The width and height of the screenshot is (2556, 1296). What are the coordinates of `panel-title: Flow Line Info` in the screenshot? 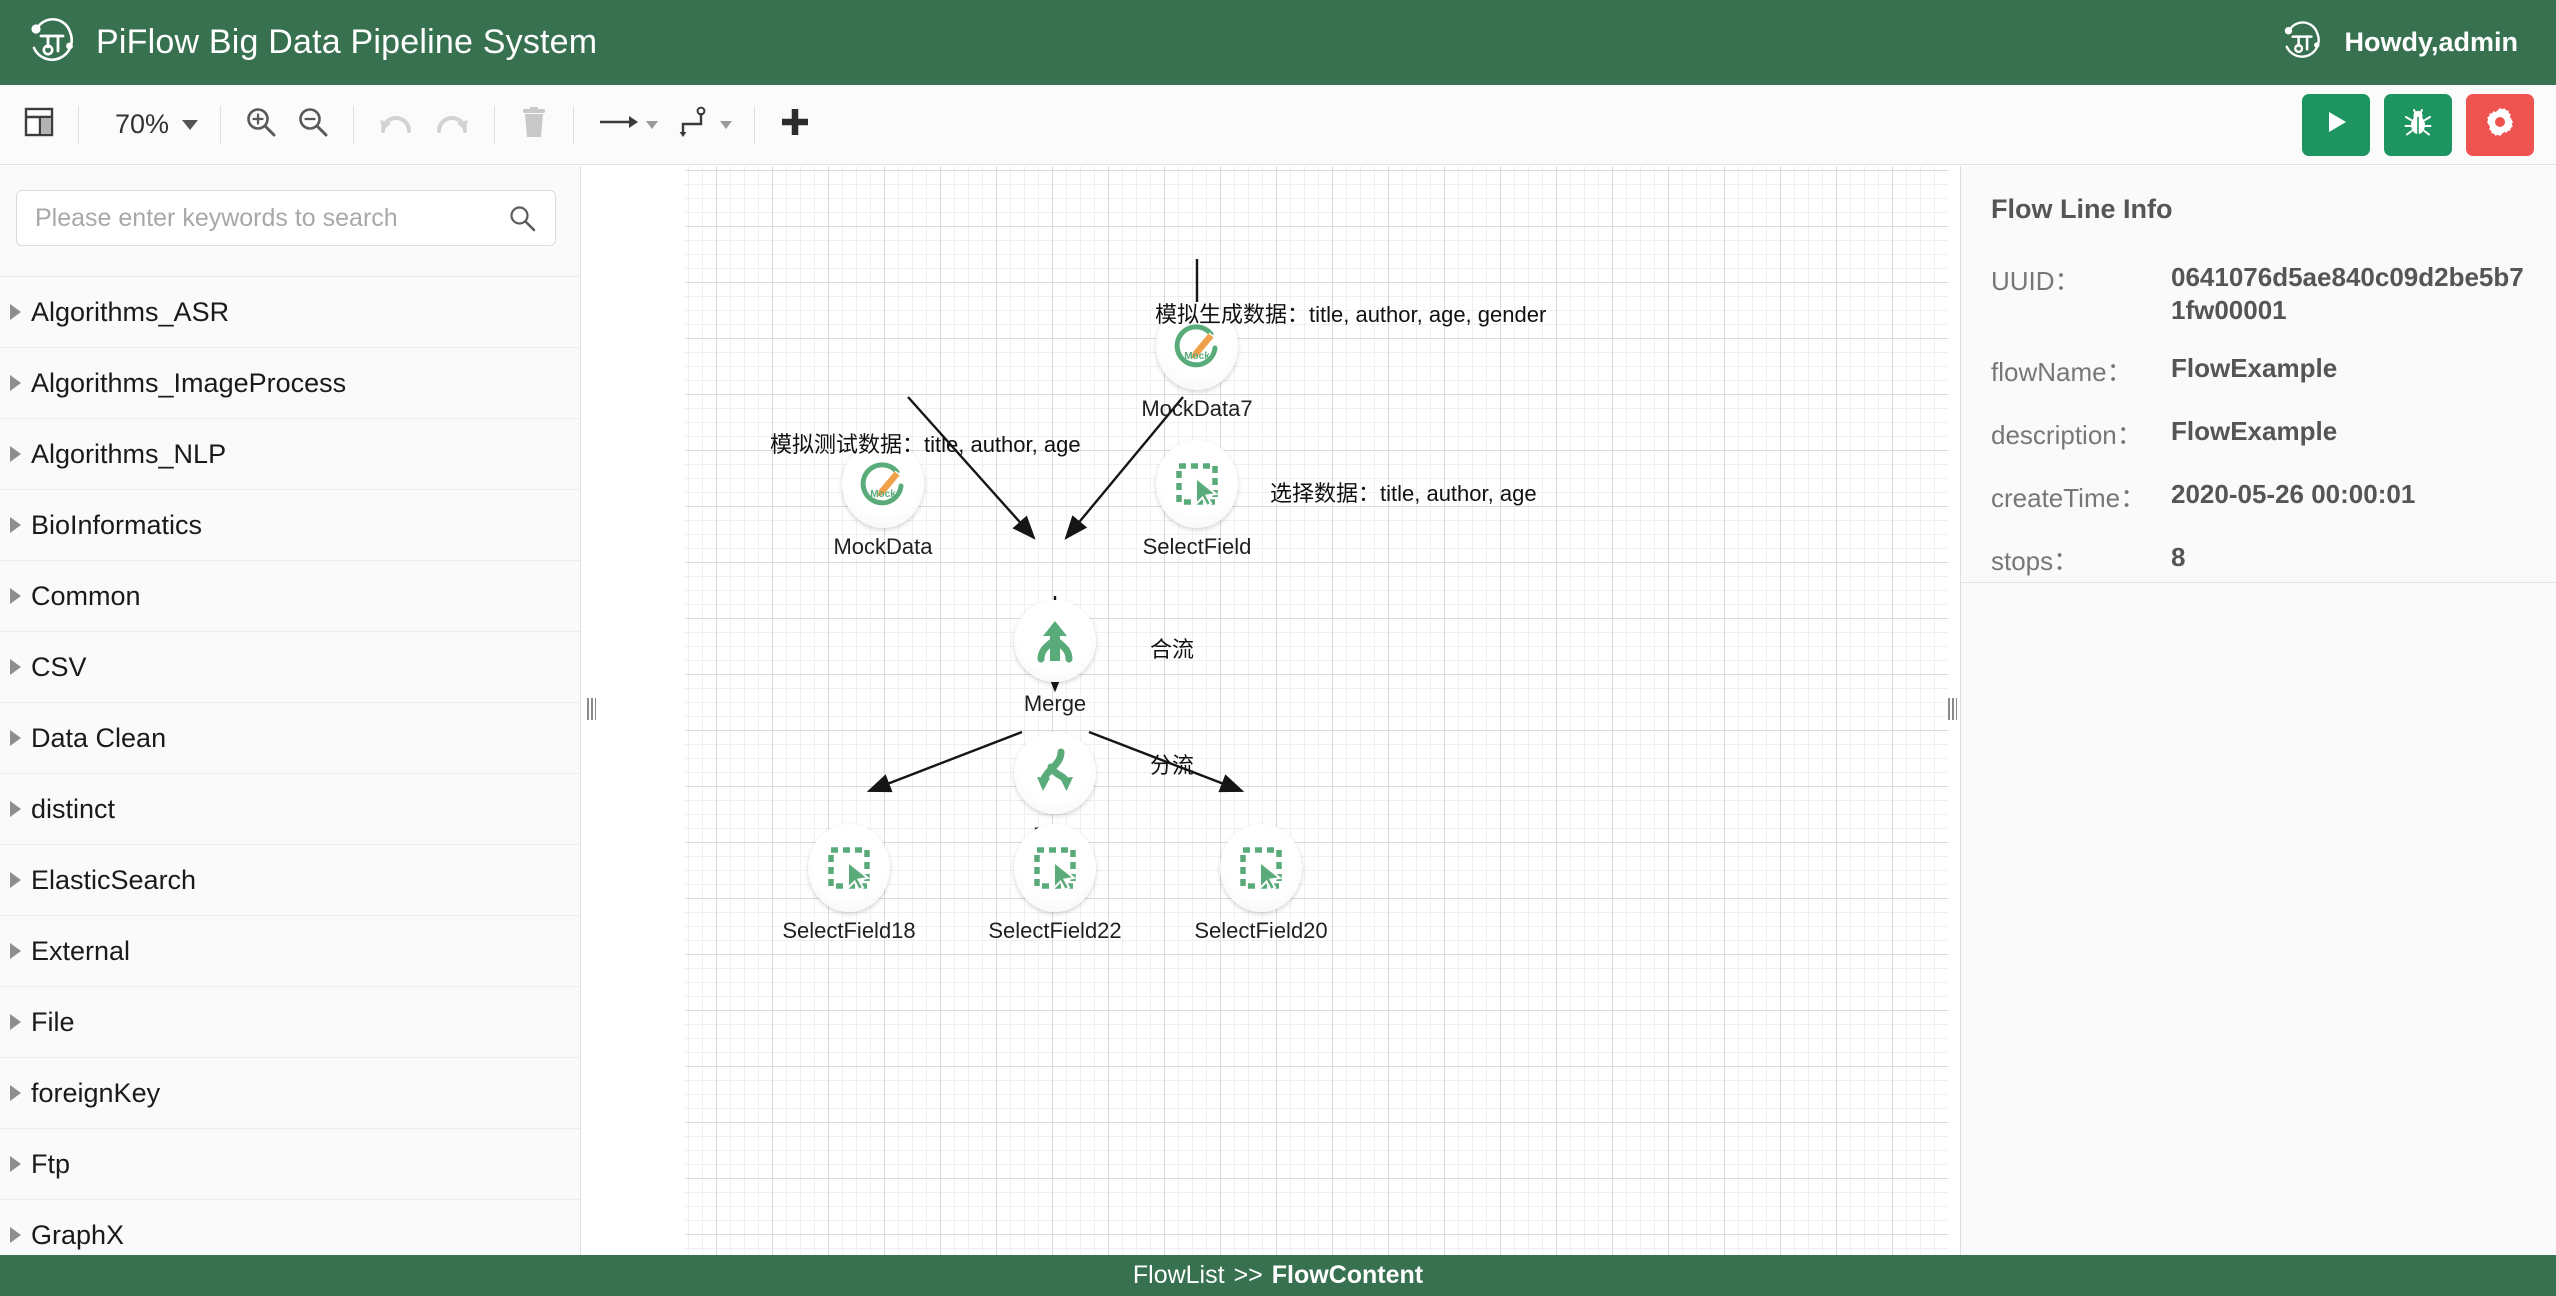 It's located at (2082, 209).